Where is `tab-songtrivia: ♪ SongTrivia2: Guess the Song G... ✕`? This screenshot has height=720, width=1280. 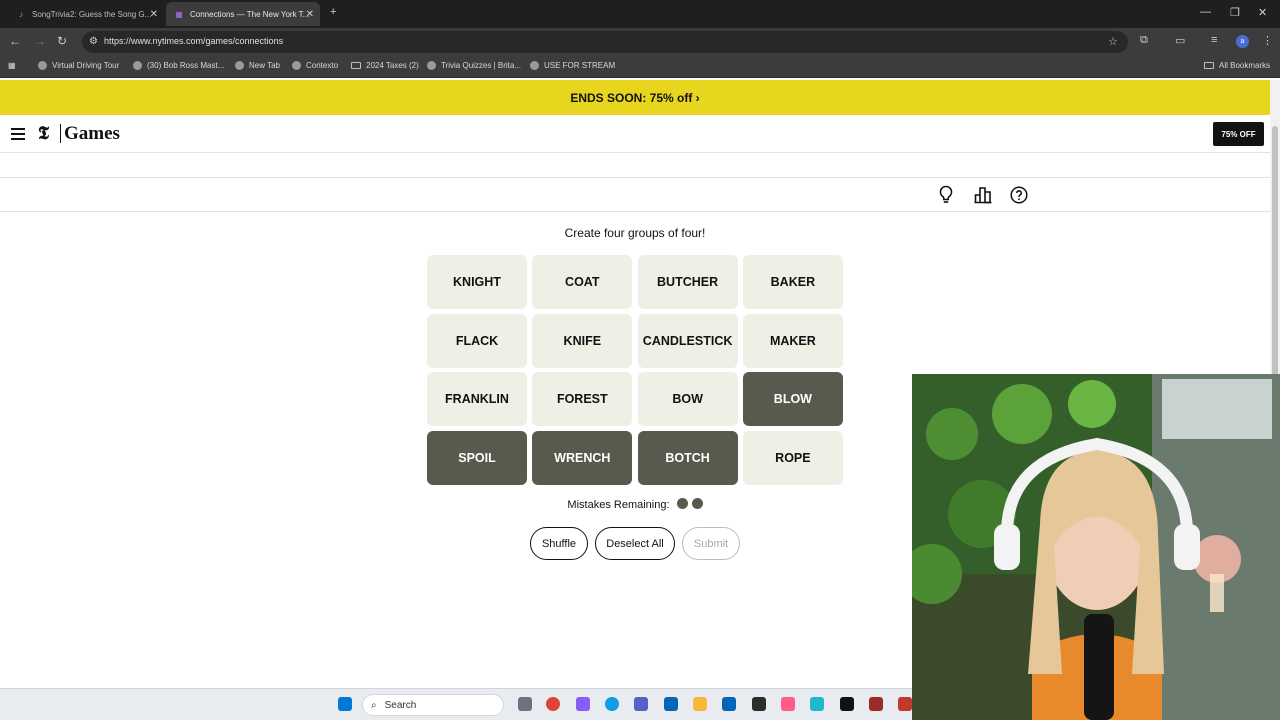
tab-songtrivia: ♪ SongTrivia2: Guess the Song G... ✕ is located at coordinates (86, 14).